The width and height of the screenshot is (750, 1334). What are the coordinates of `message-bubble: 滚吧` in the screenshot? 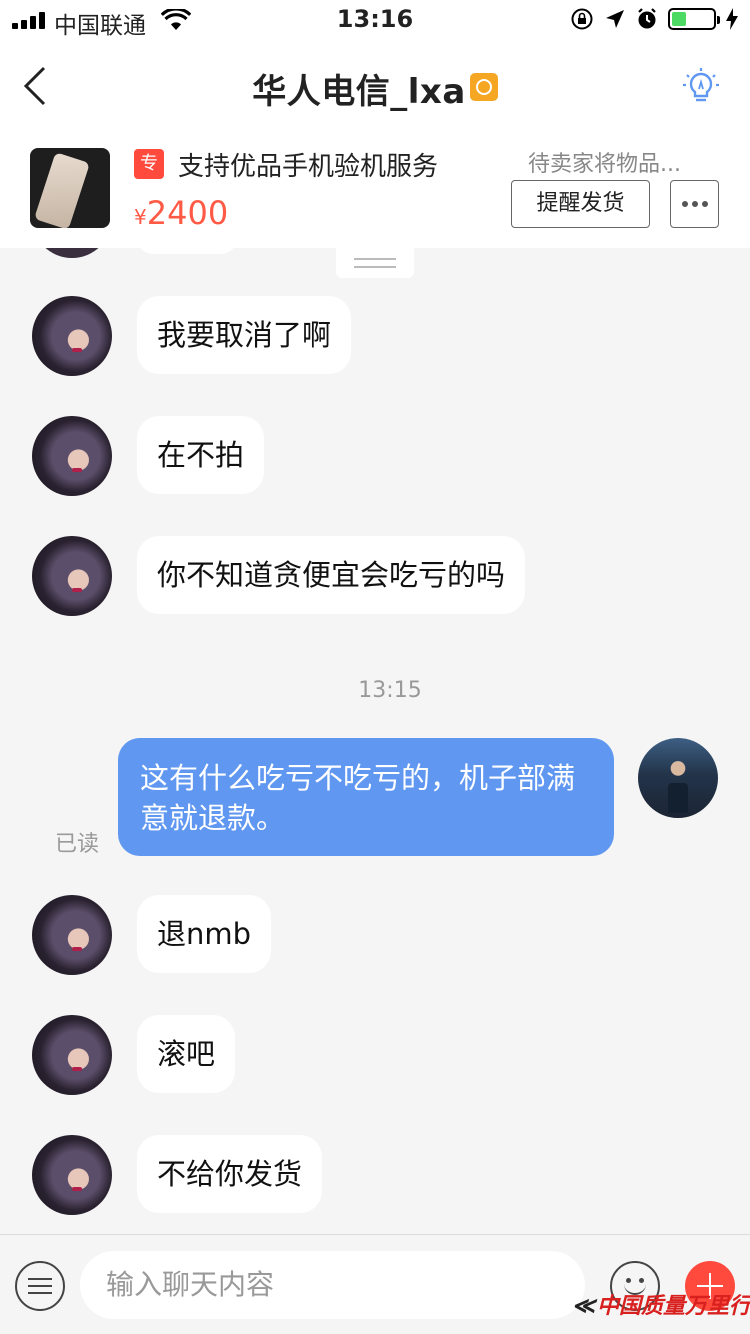 It's located at (186, 1054).